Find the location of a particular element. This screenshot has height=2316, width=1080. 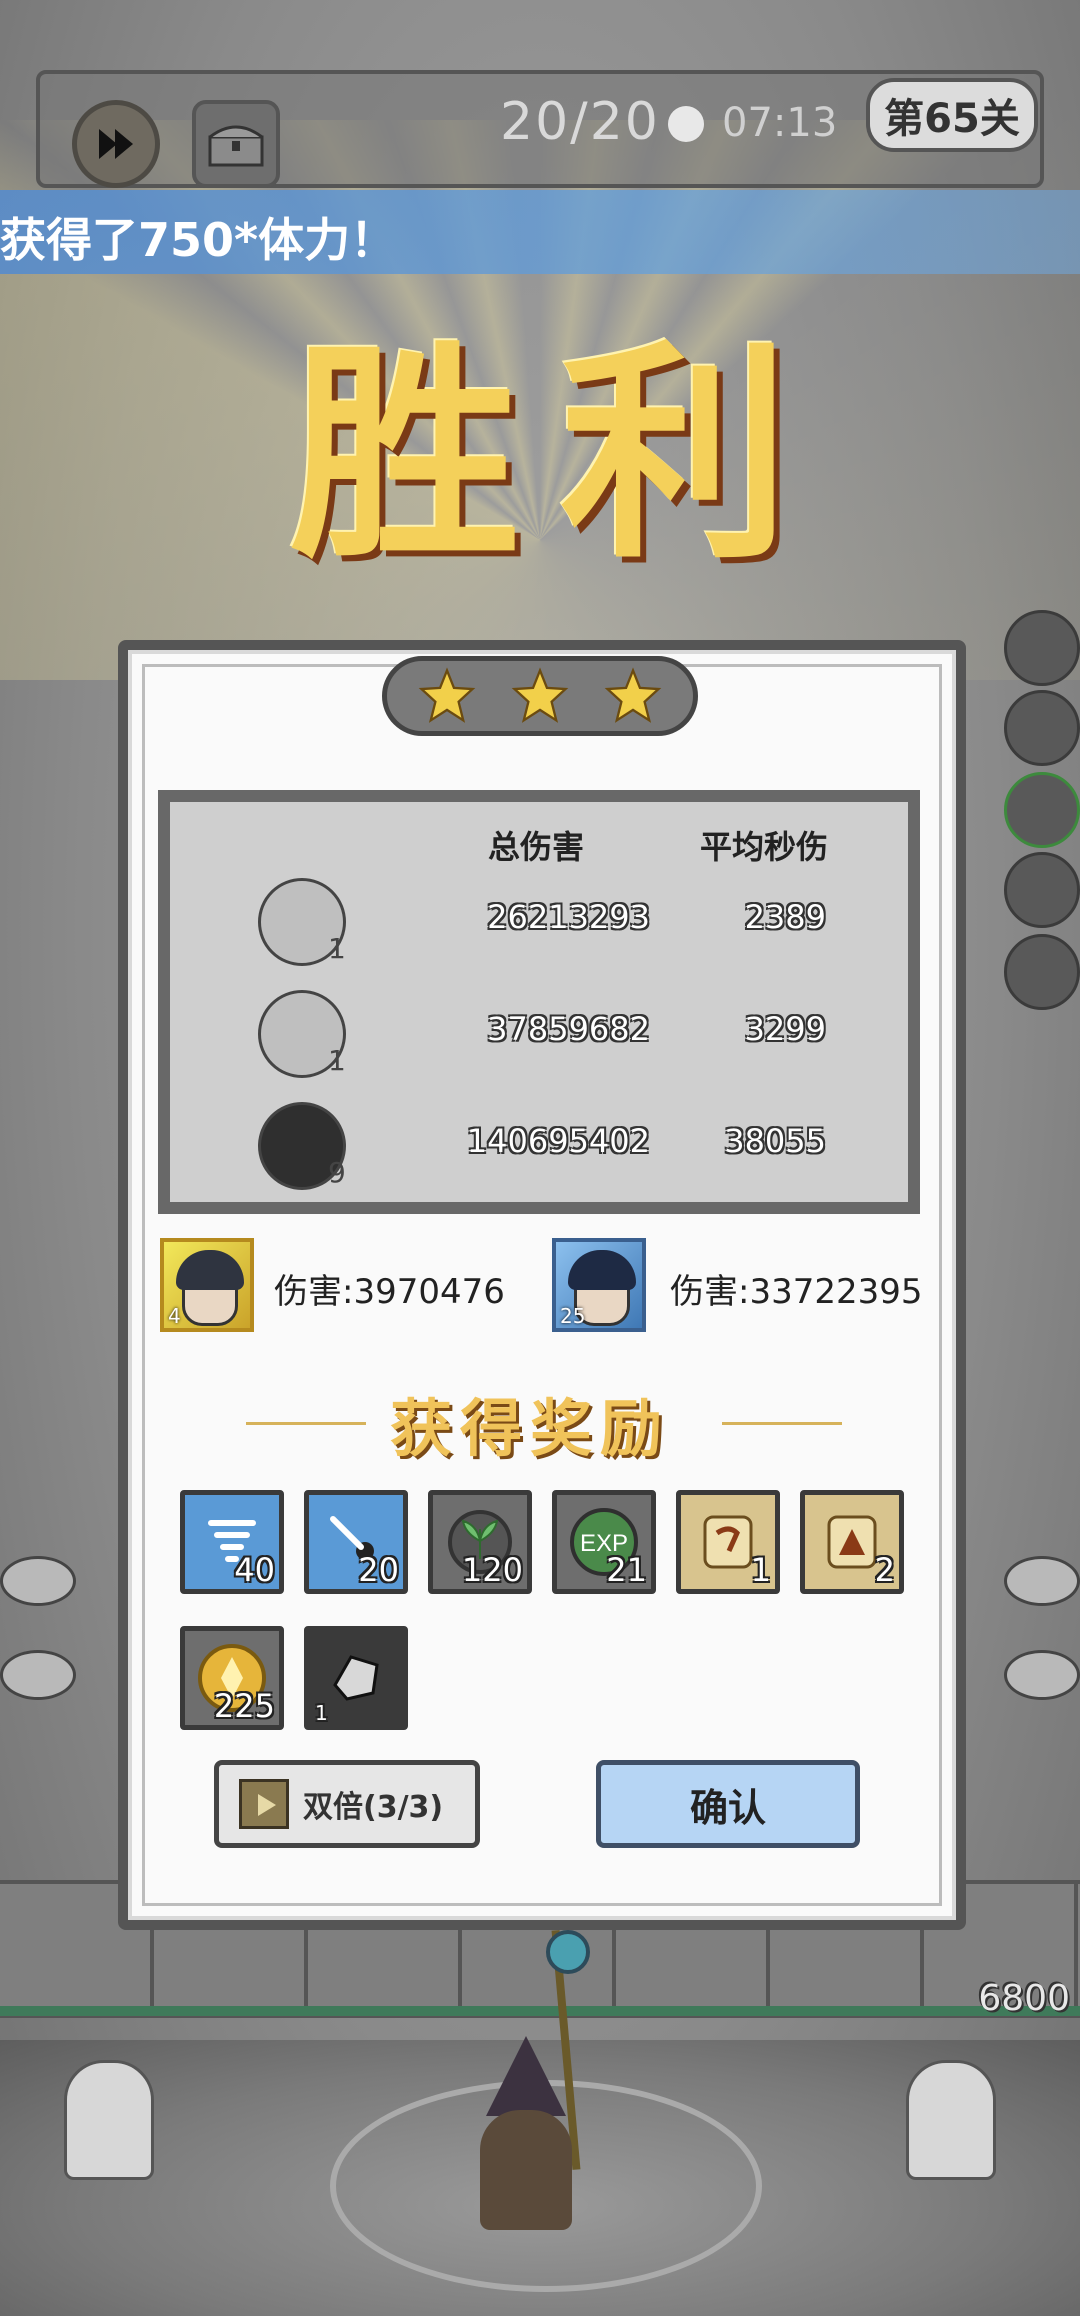

reward-count: 40 is located at coordinates (254, 1570).